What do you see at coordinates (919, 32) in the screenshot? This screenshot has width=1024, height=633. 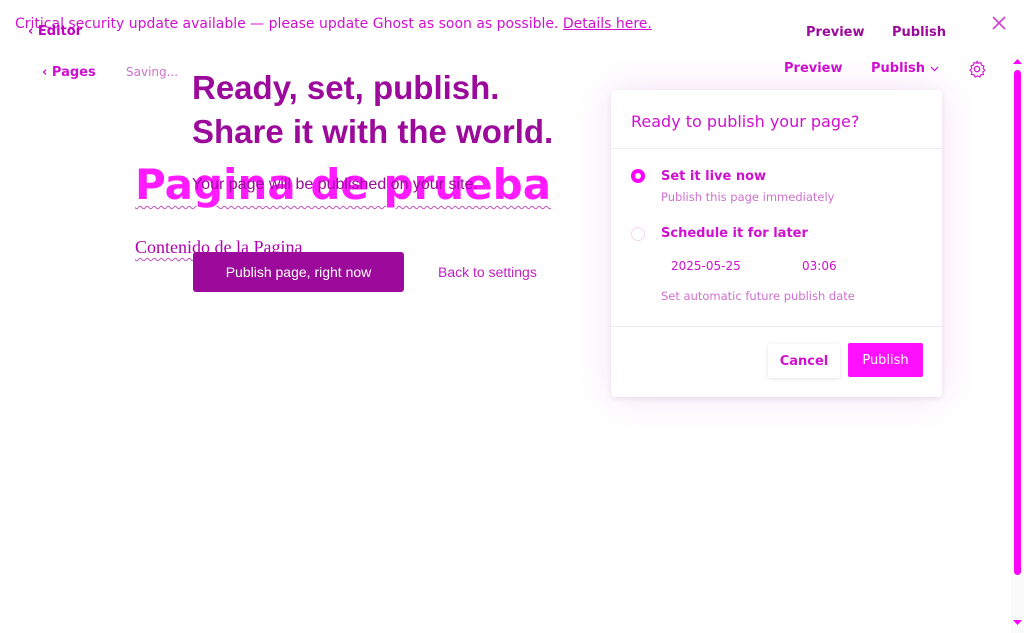 I see `header-publish-button: Publish` at bounding box center [919, 32].